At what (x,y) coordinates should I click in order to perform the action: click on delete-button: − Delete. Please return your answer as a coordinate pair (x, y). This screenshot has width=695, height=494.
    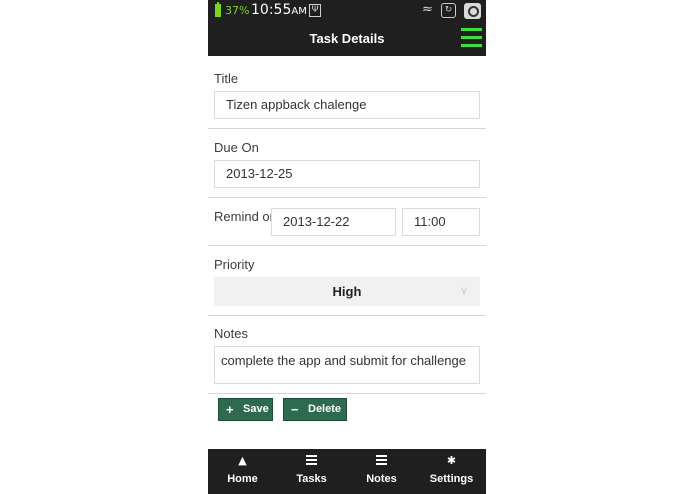
    Looking at the image, I should click on (315, 409).